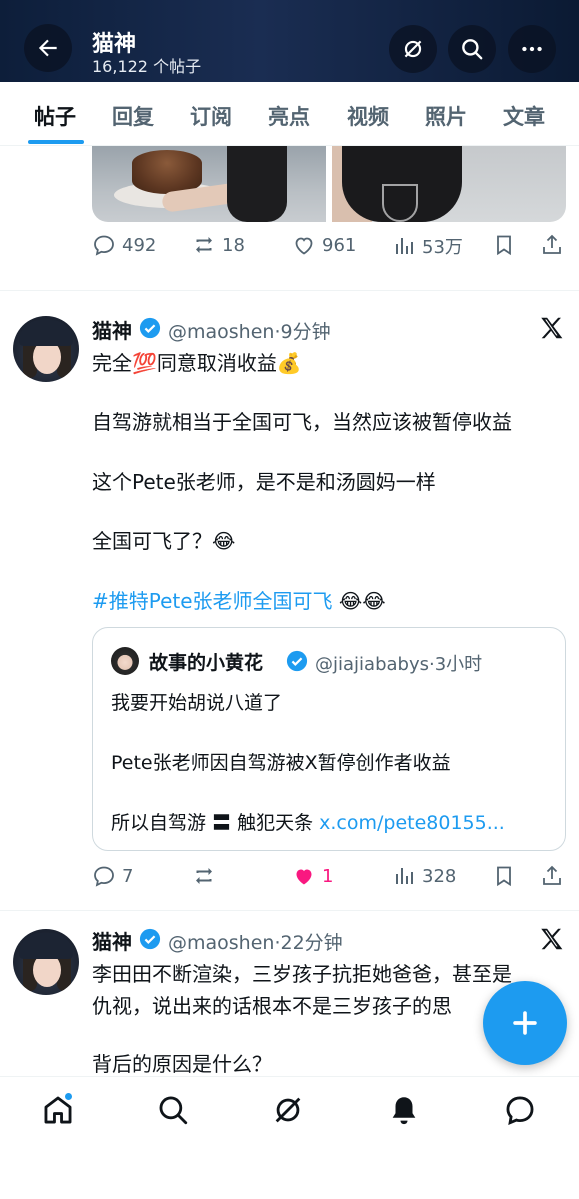 This screenshot has width=579, height=1199. I want to click on repost-count: 18, so click(233, 245).